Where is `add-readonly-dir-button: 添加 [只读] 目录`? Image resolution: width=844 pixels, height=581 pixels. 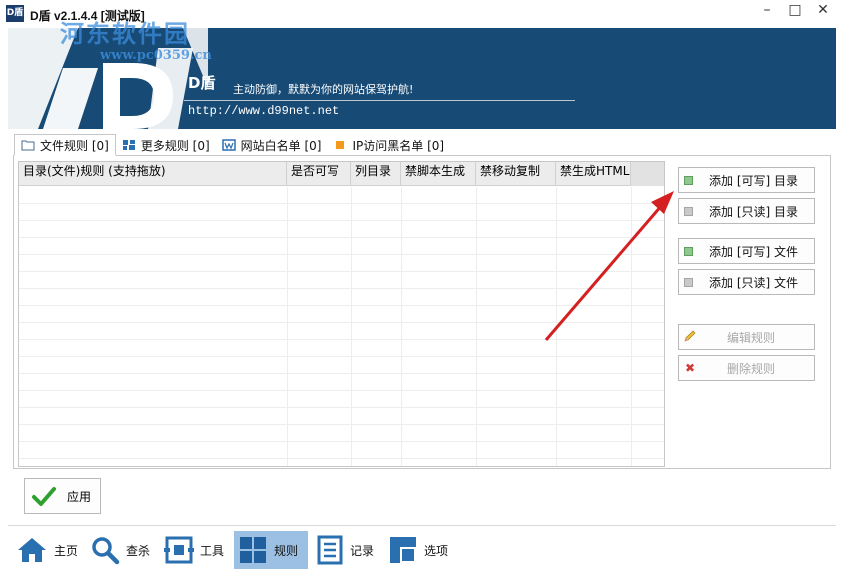
add-readonly-dir-button: 添加 [只读] 目录 is located at coordinates (746, 211).